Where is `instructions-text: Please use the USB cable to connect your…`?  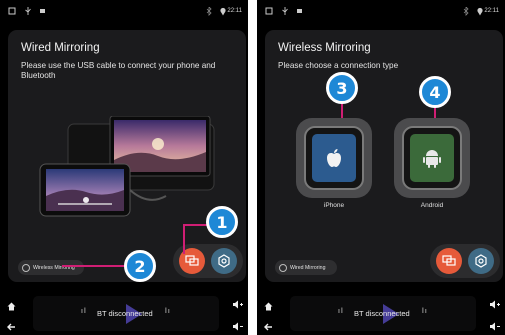
instructions-text: Please use the USB cable to connect your… is located at coordinates (118, 70).